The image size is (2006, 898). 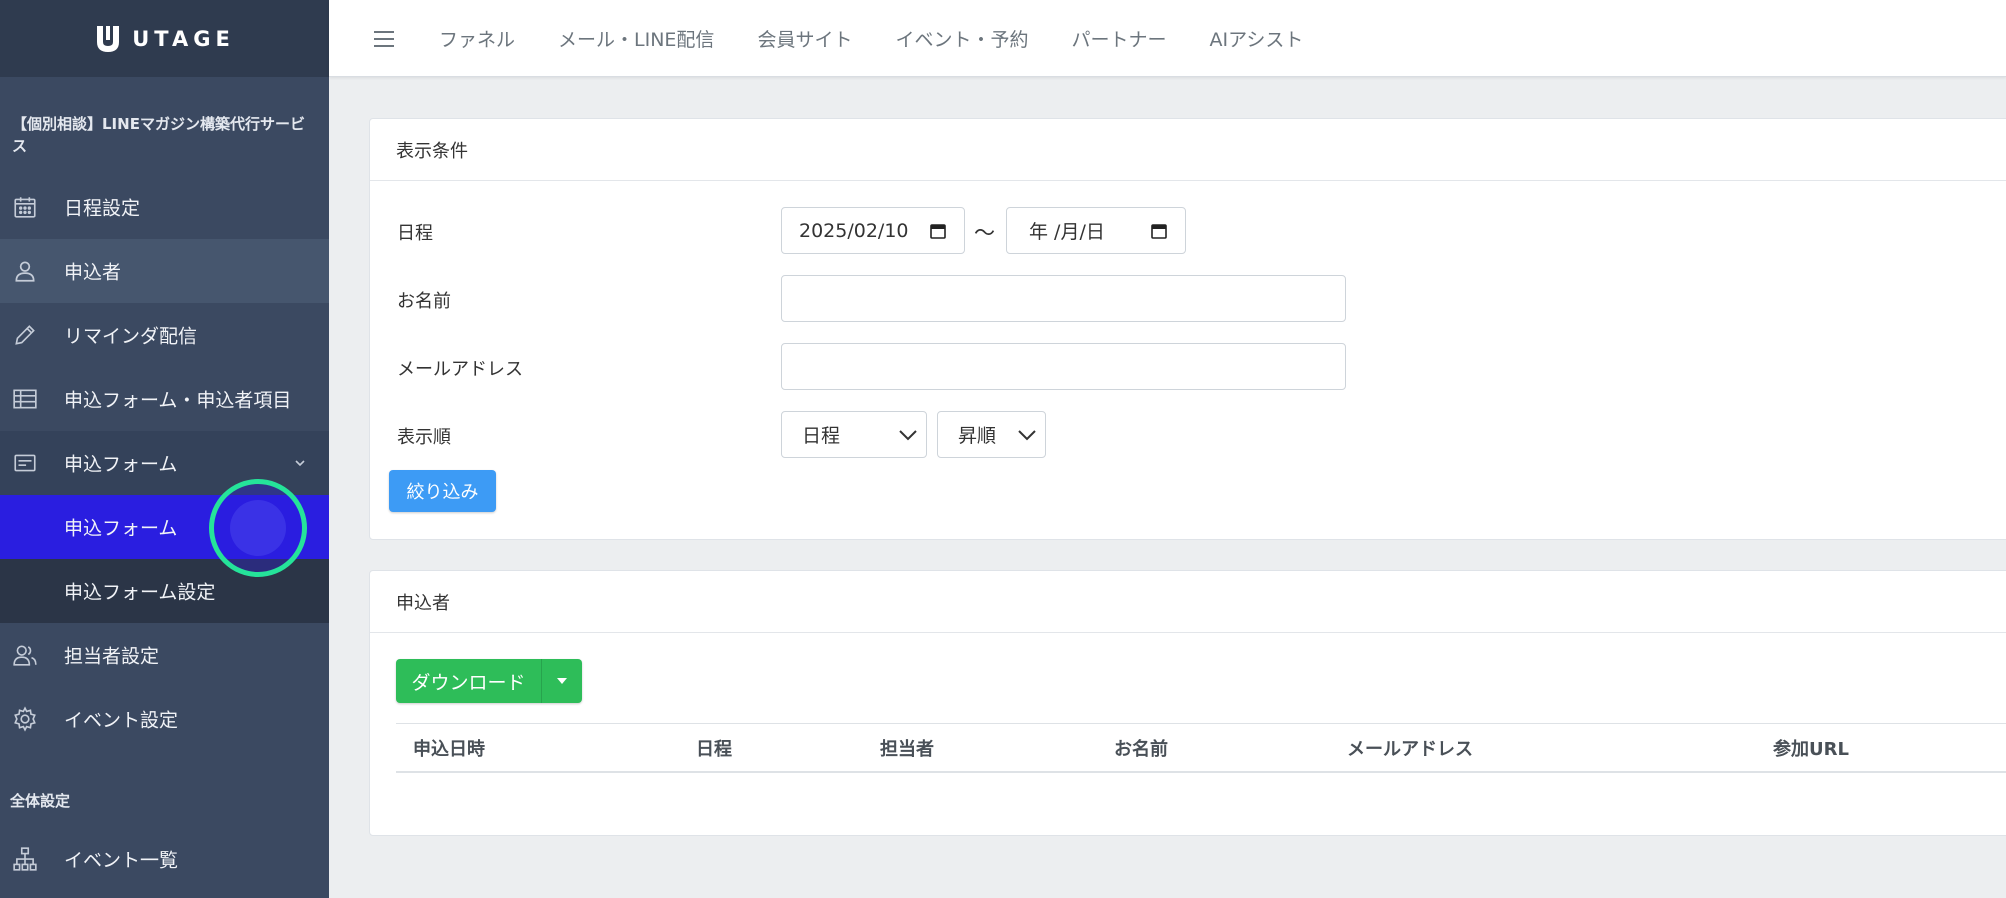 I want to click on gear-icon, so click(x=25, y=719).